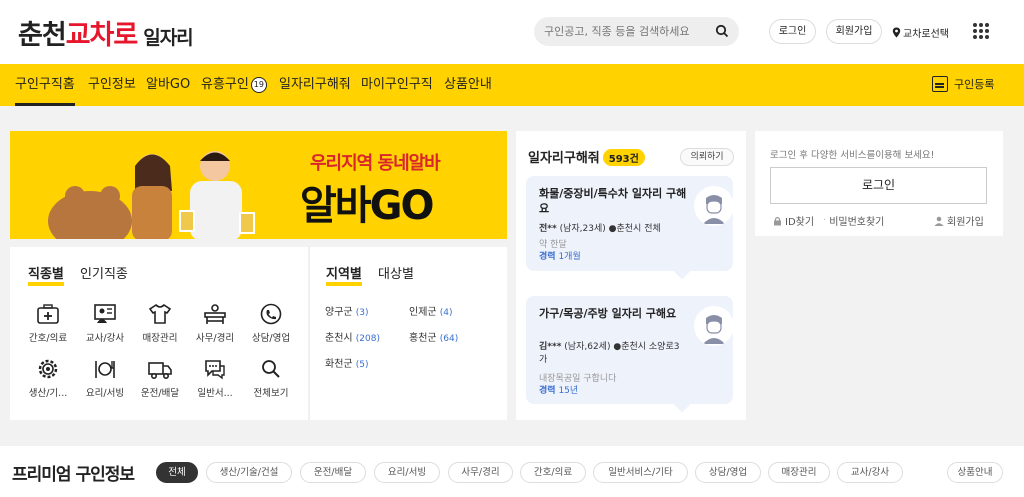 This screenshot has width=1024, height=497. I want to click on search-input, so click(629, 31).